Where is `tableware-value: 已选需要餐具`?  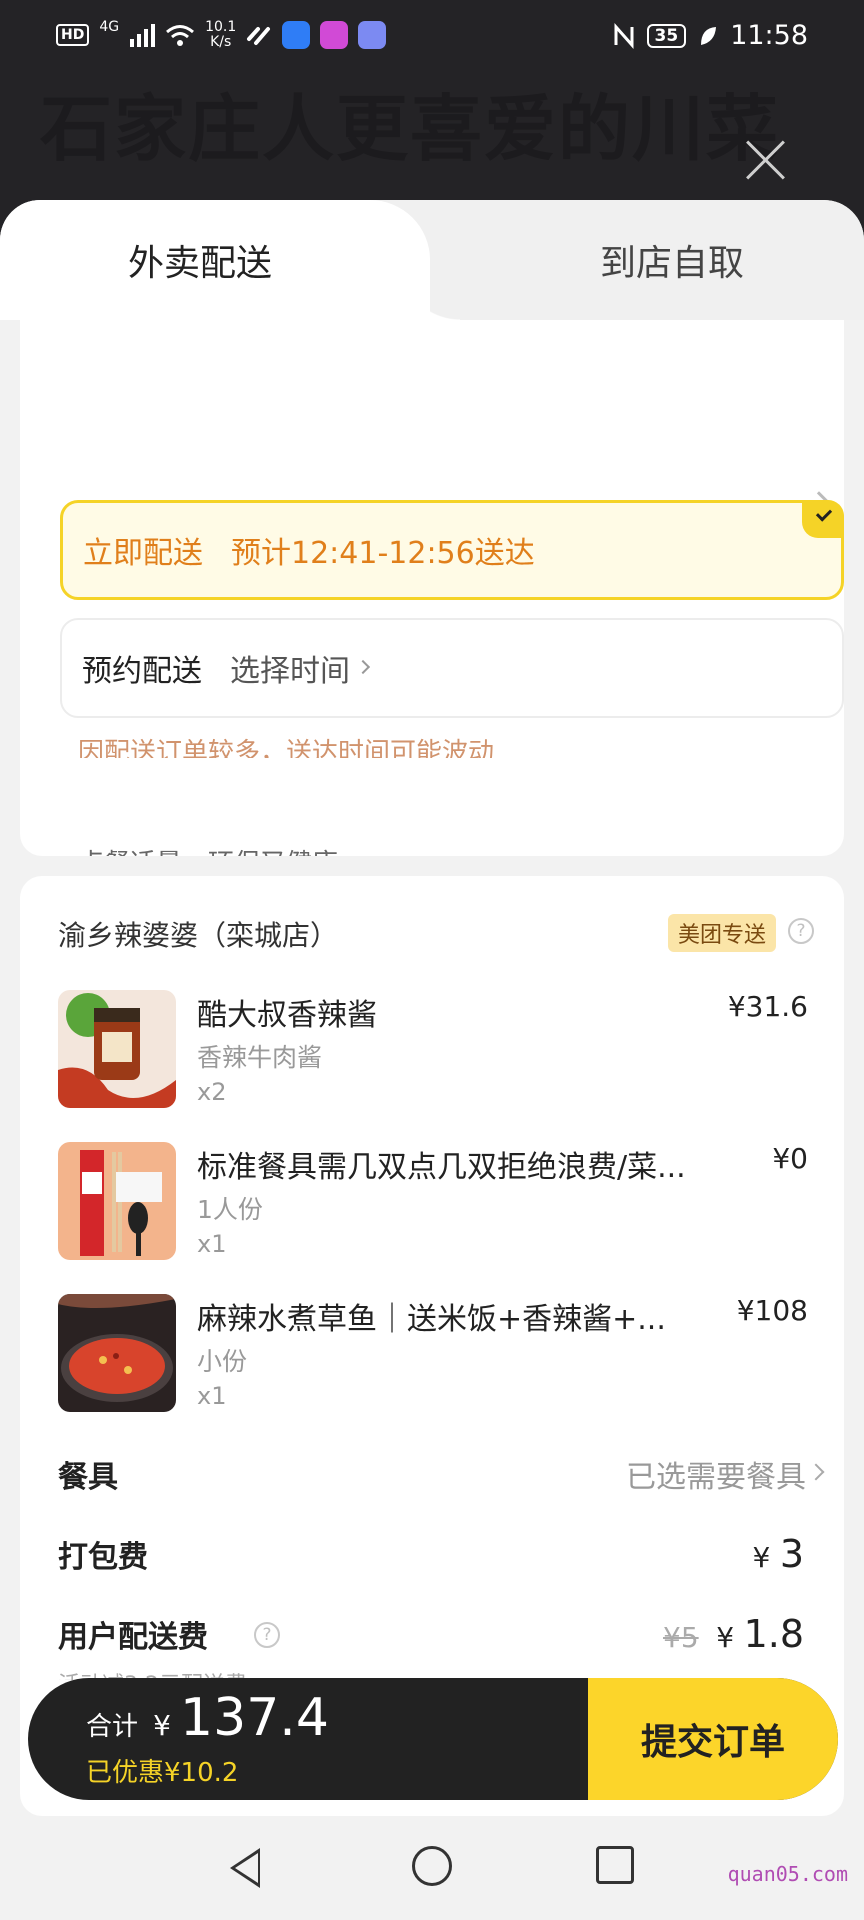
tableware-value: 已选需要餐具 is located at coordinates (716, 1477).